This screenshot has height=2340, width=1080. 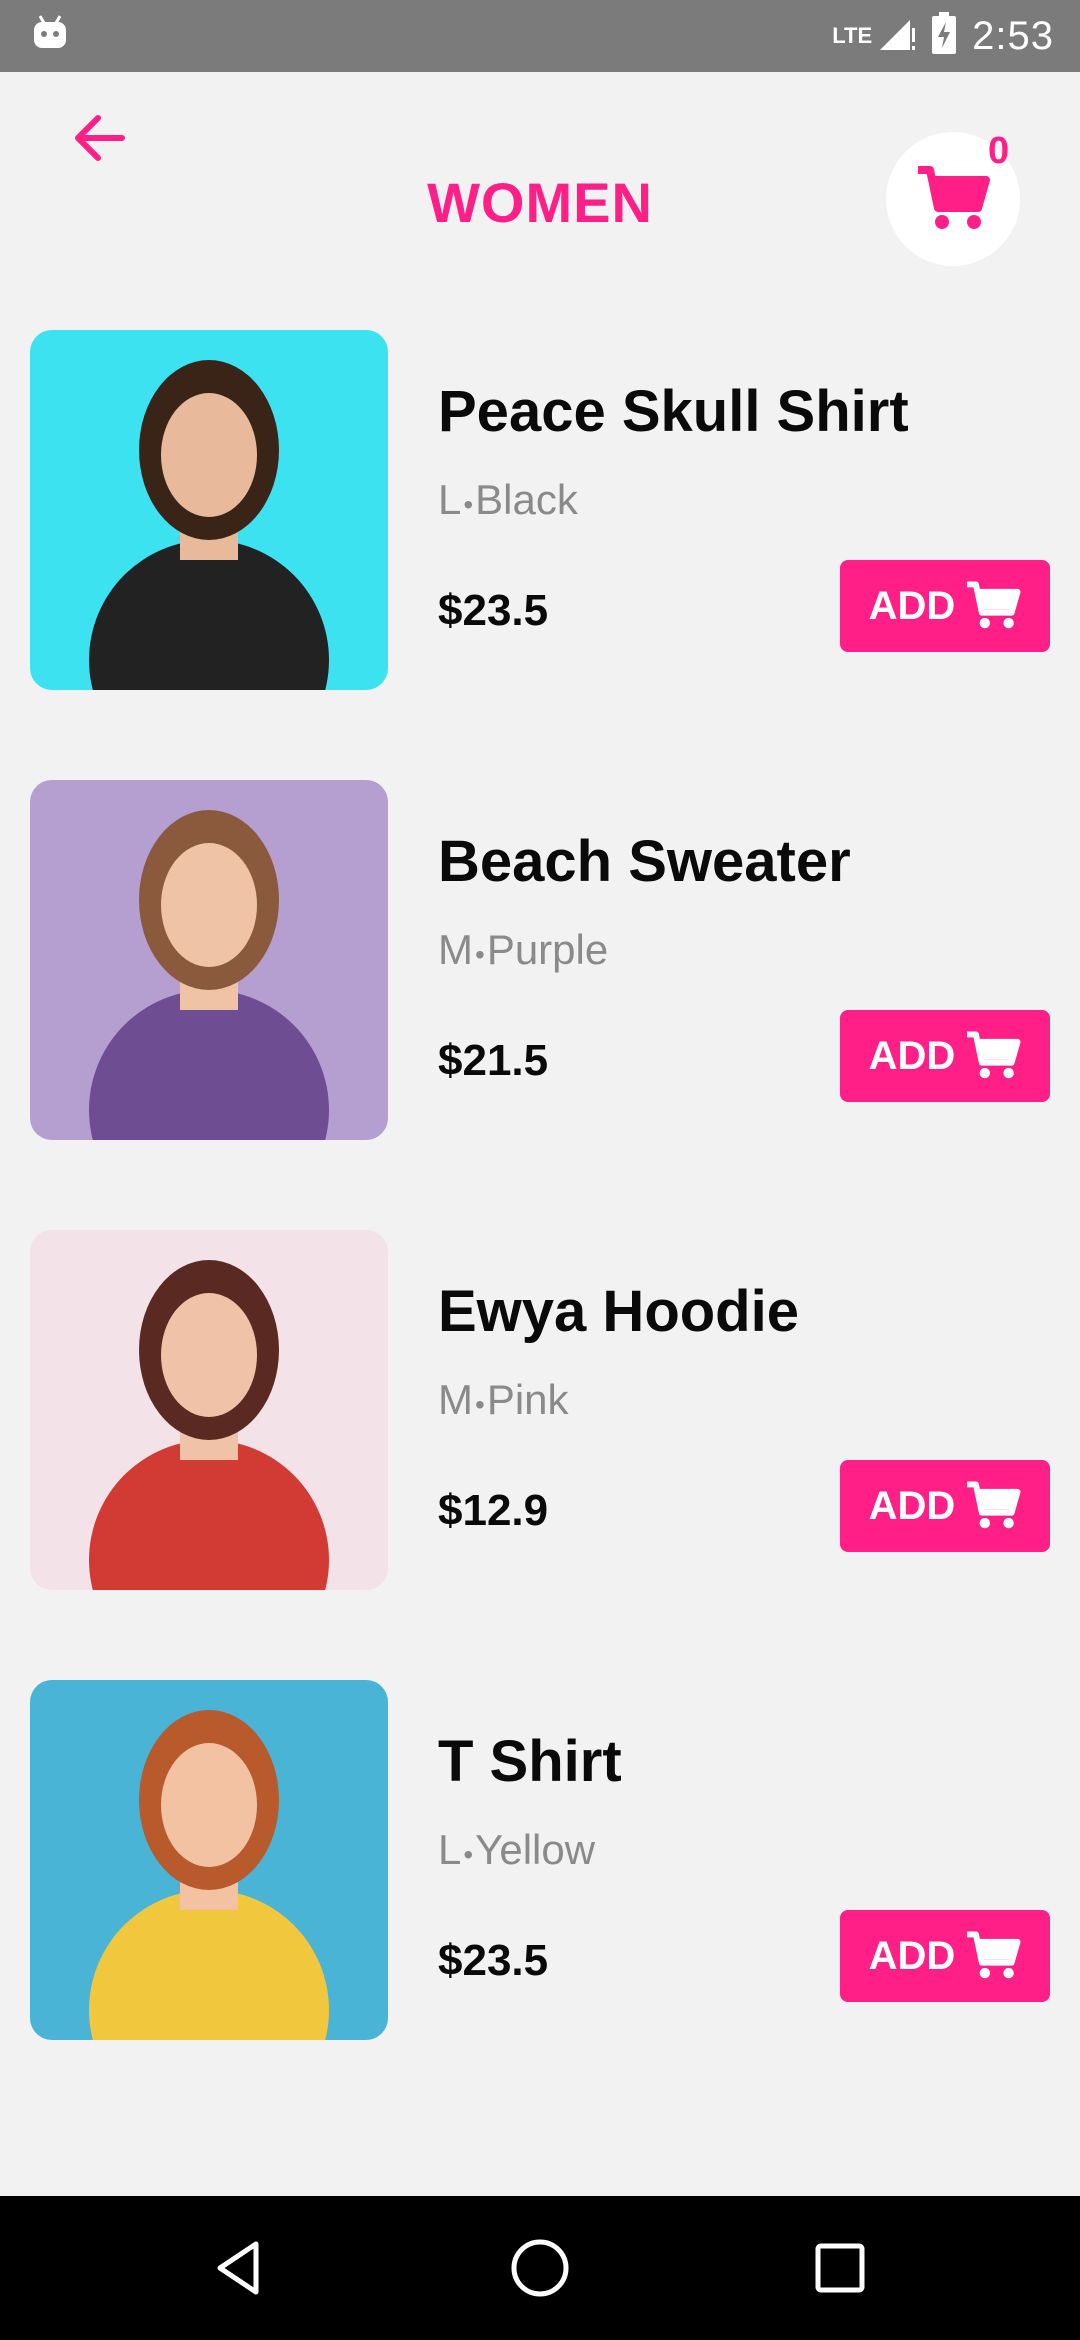 I want to click on system-nav-bar, so click(x=540, y=2268).